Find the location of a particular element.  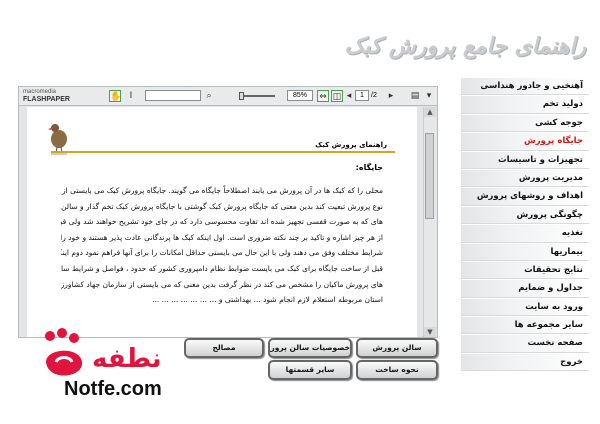

text-select-icon: I is located at coordinates (131, 96).